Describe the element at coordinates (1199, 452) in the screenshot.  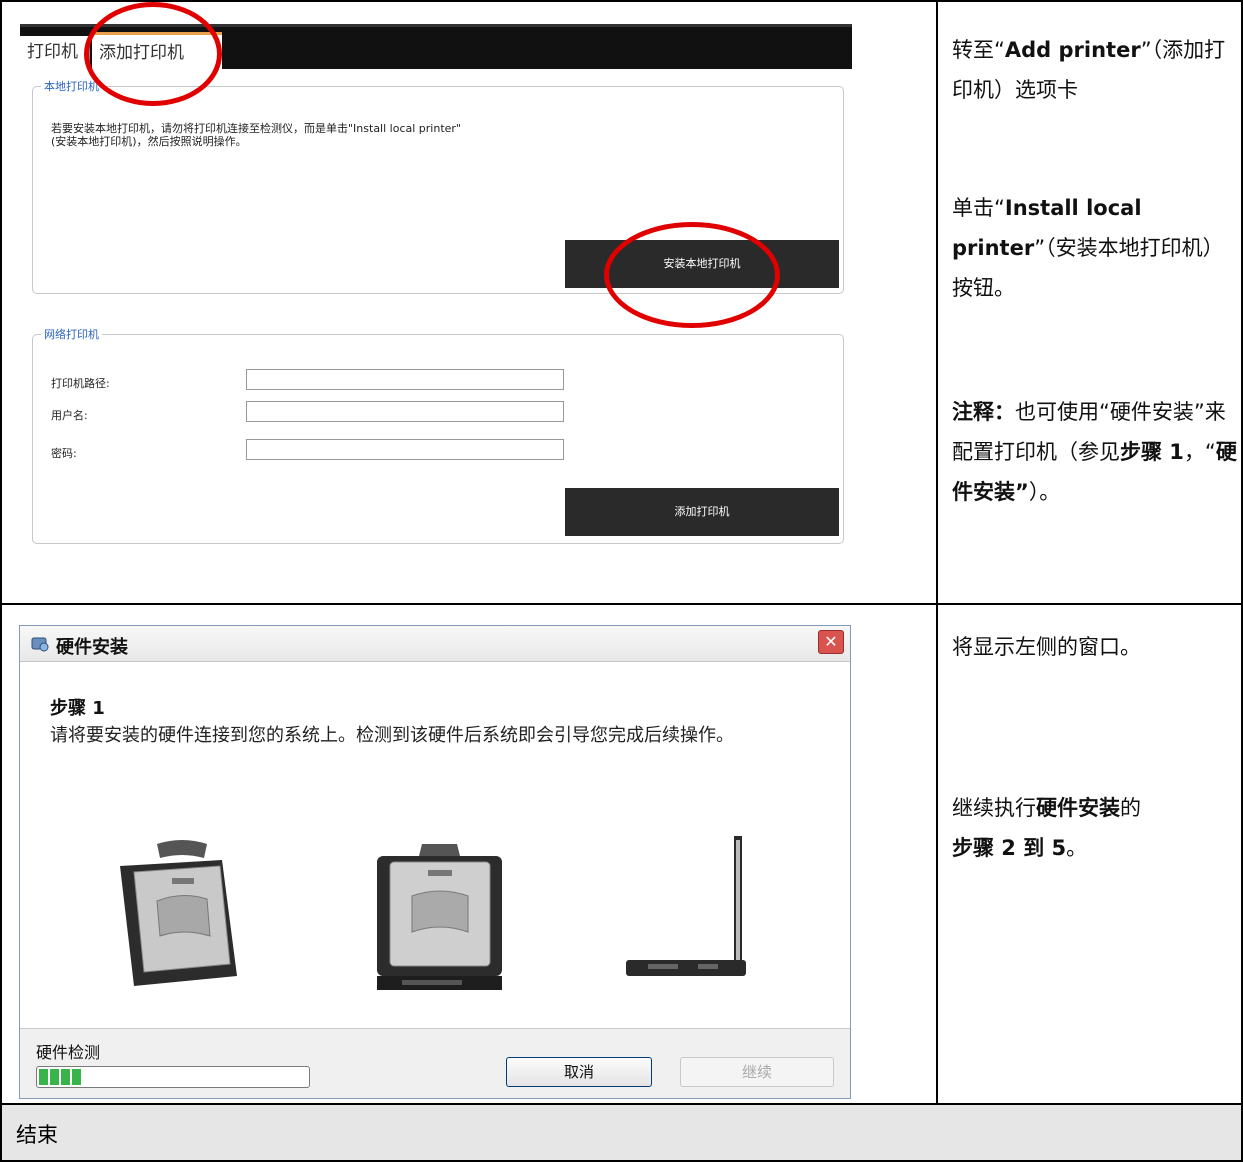
I see `instruction-text: ，“` at that location.